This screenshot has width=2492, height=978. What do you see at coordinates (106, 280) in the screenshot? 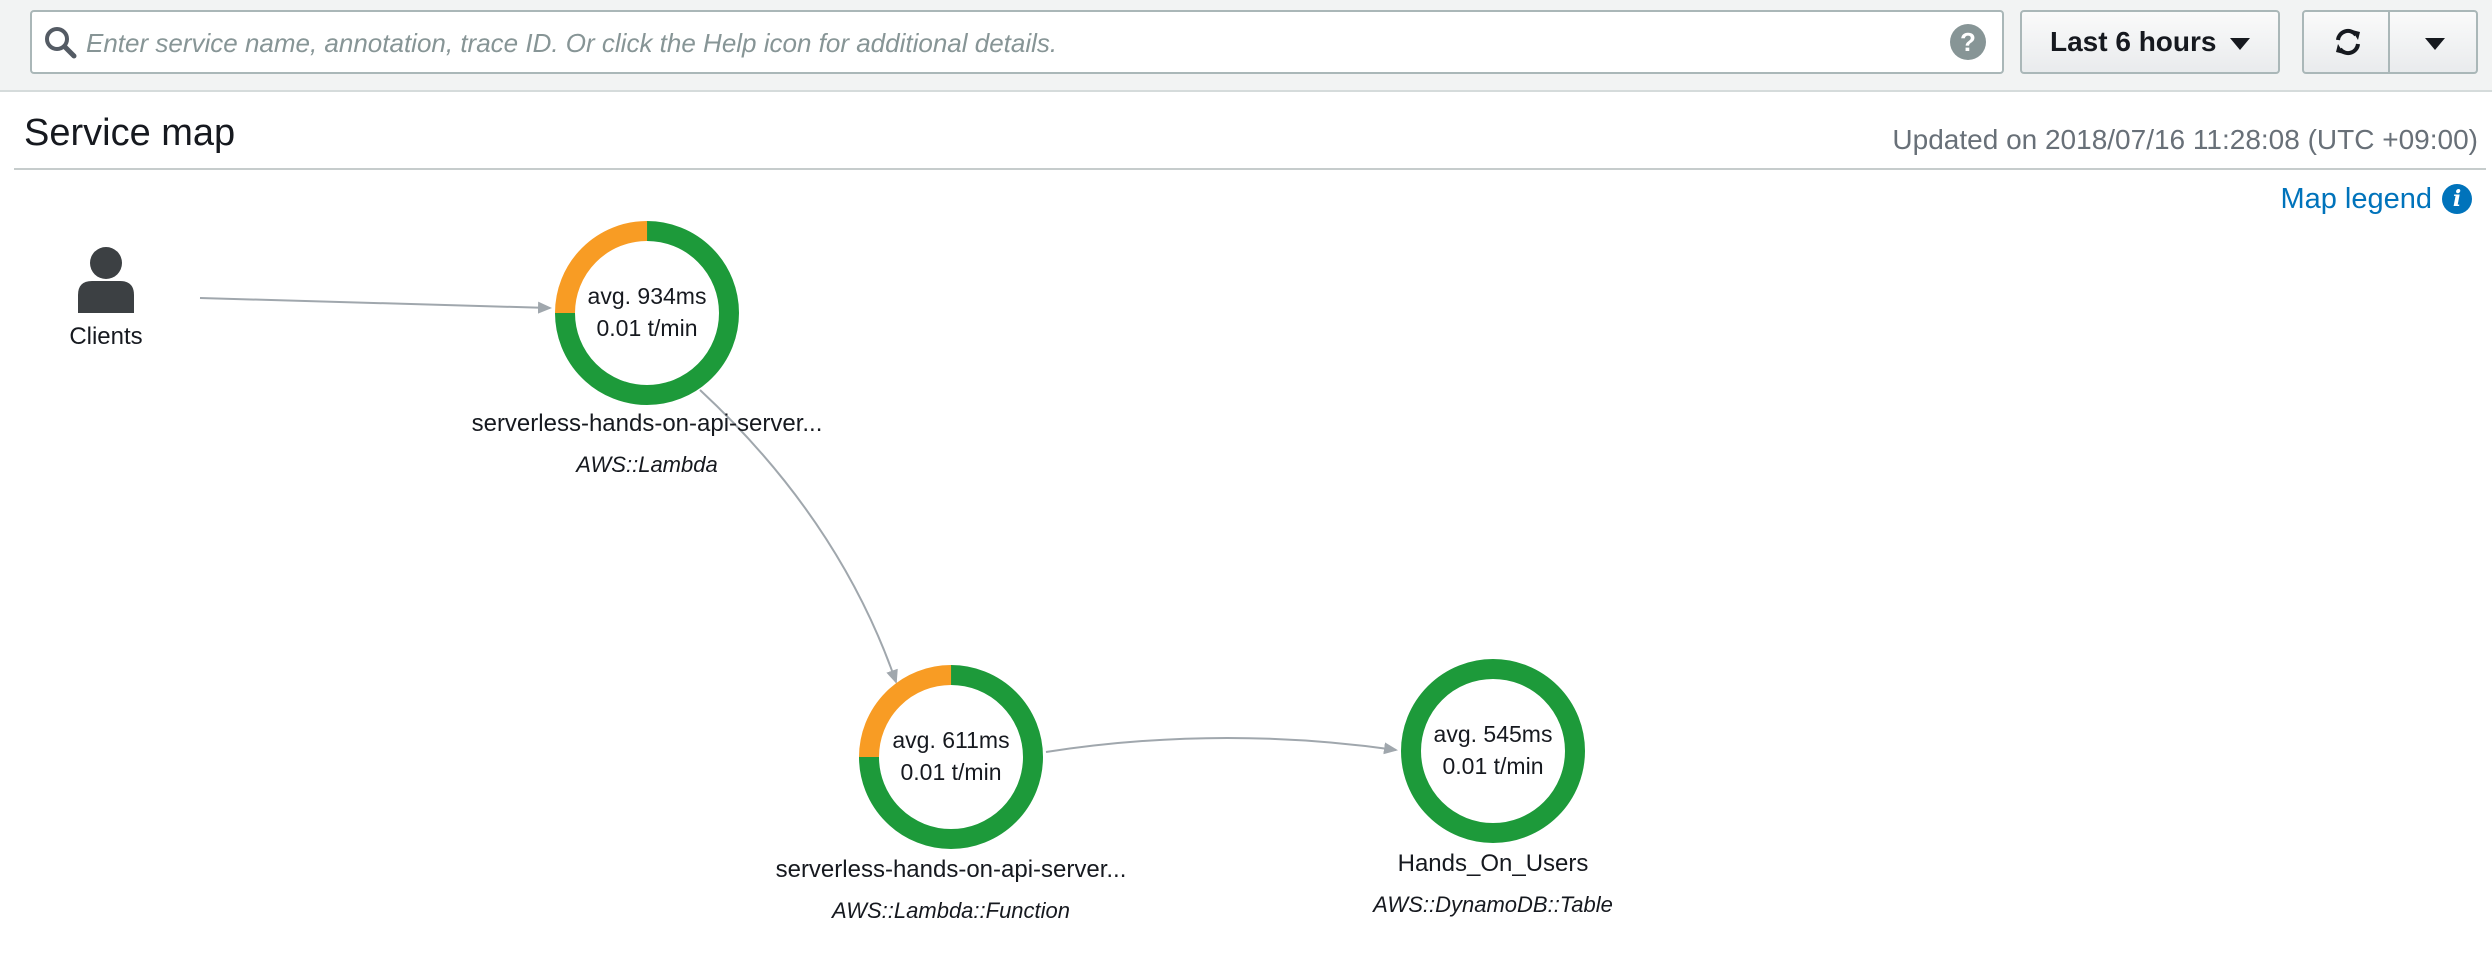
I see `user-icon` at bounding box center [106, 280].